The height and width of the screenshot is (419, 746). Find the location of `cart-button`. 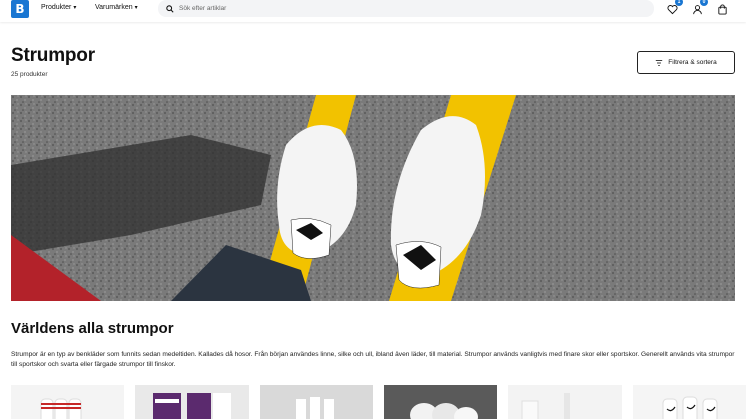

cart-button is located at coordinates (722, 9).